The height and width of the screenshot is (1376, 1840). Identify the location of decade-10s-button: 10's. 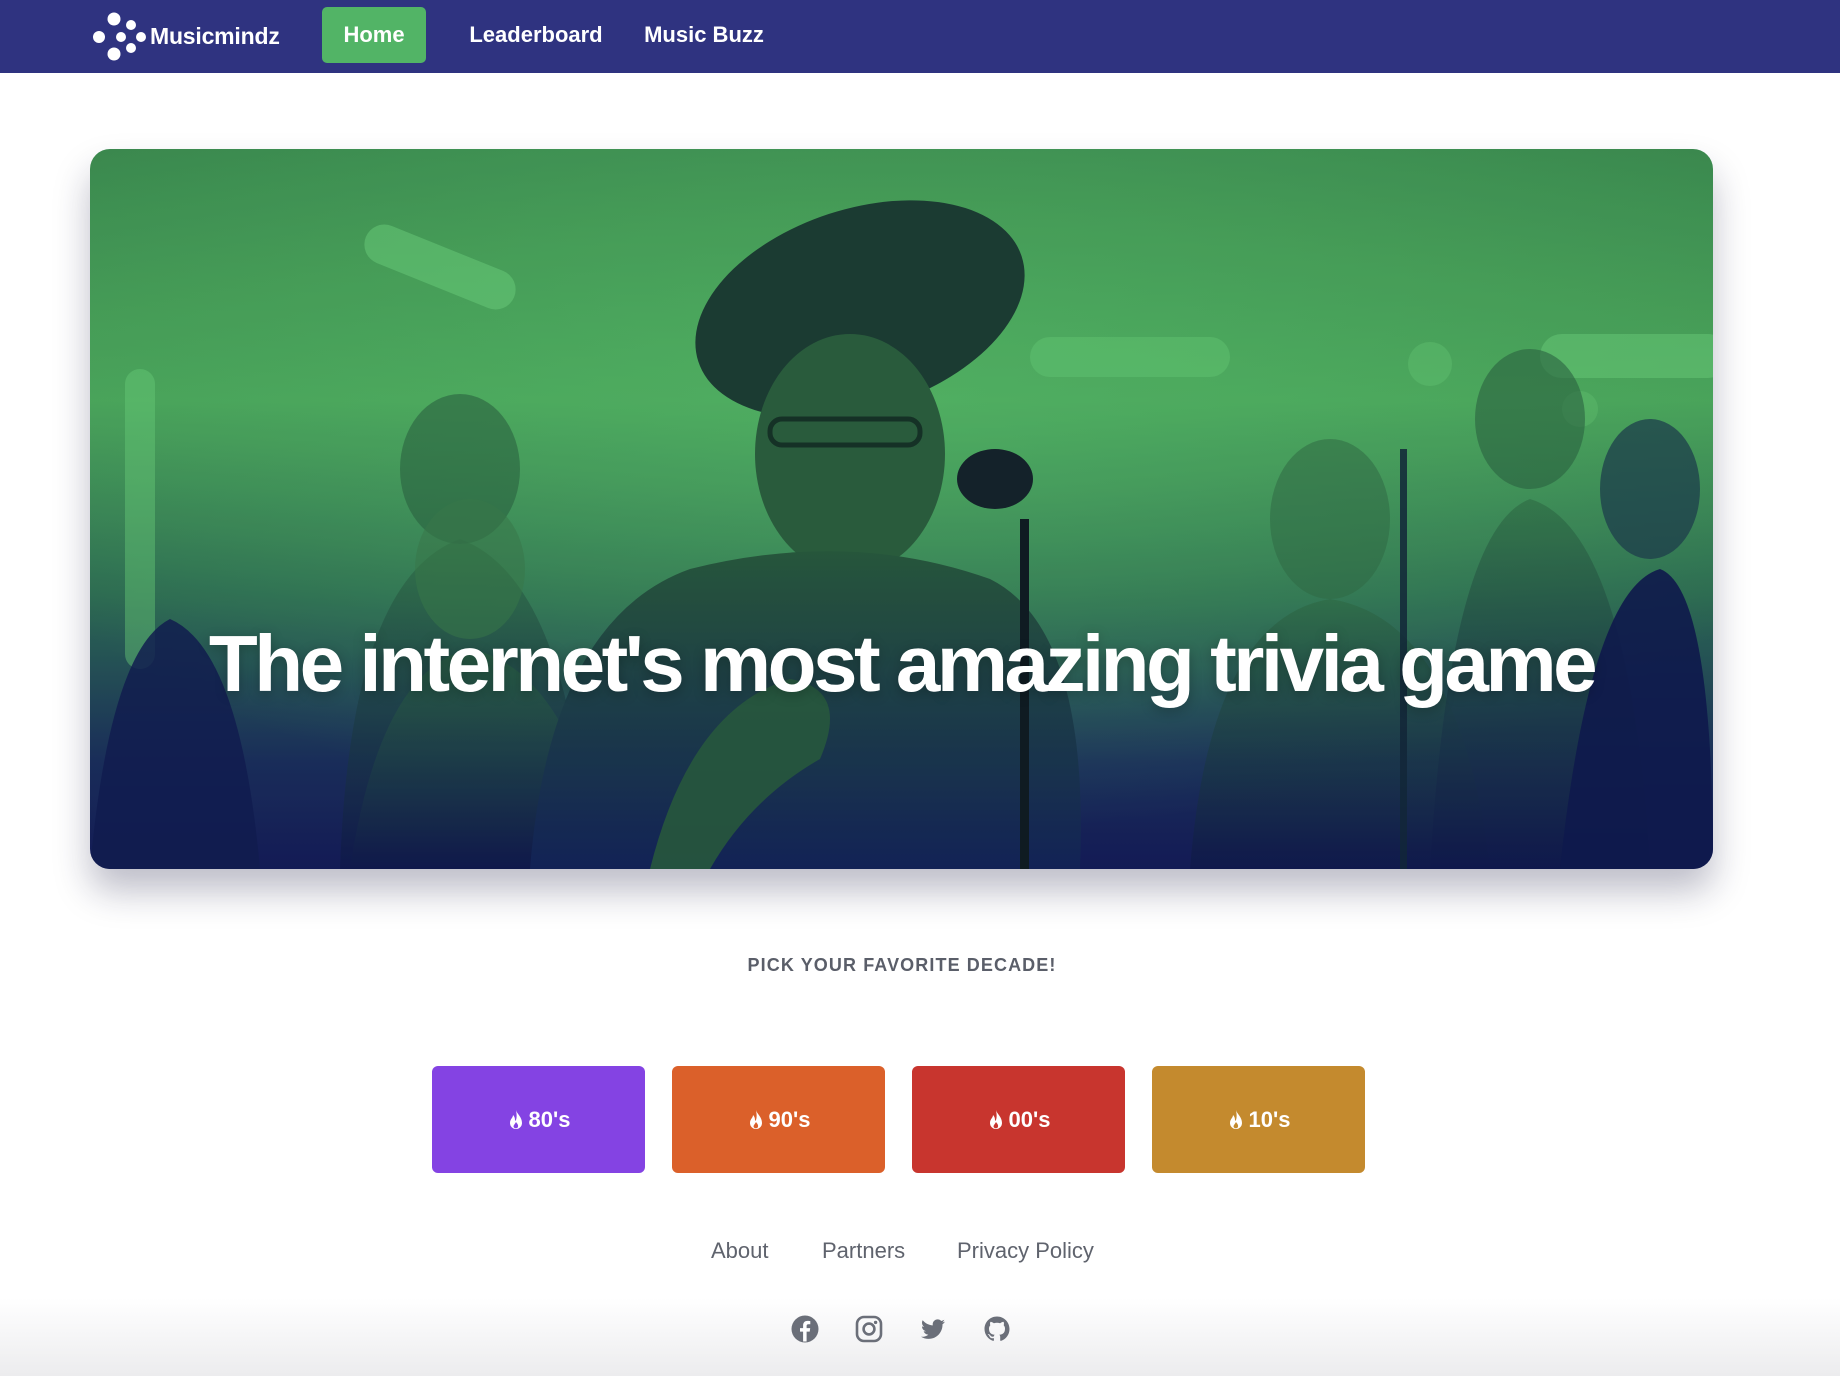
(1258, 1119).